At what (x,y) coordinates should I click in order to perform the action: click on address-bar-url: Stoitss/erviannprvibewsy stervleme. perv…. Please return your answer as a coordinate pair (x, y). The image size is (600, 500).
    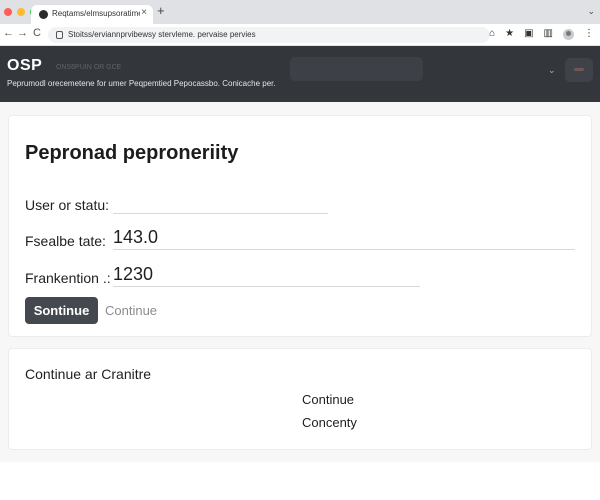
    Looking at the image, I should click on (162, 34).